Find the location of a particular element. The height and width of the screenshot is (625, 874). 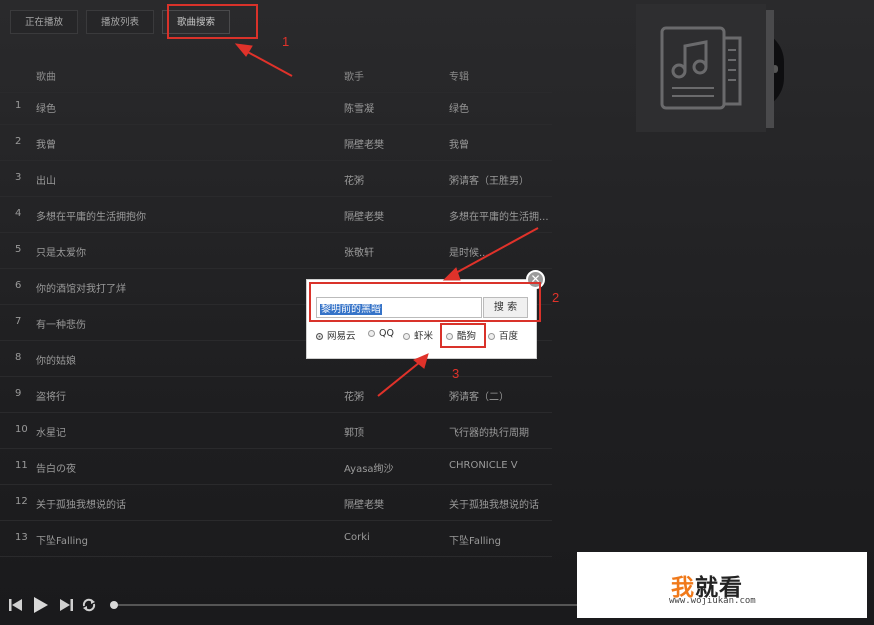

row-number: 3 is located at coordinates (18, 177).